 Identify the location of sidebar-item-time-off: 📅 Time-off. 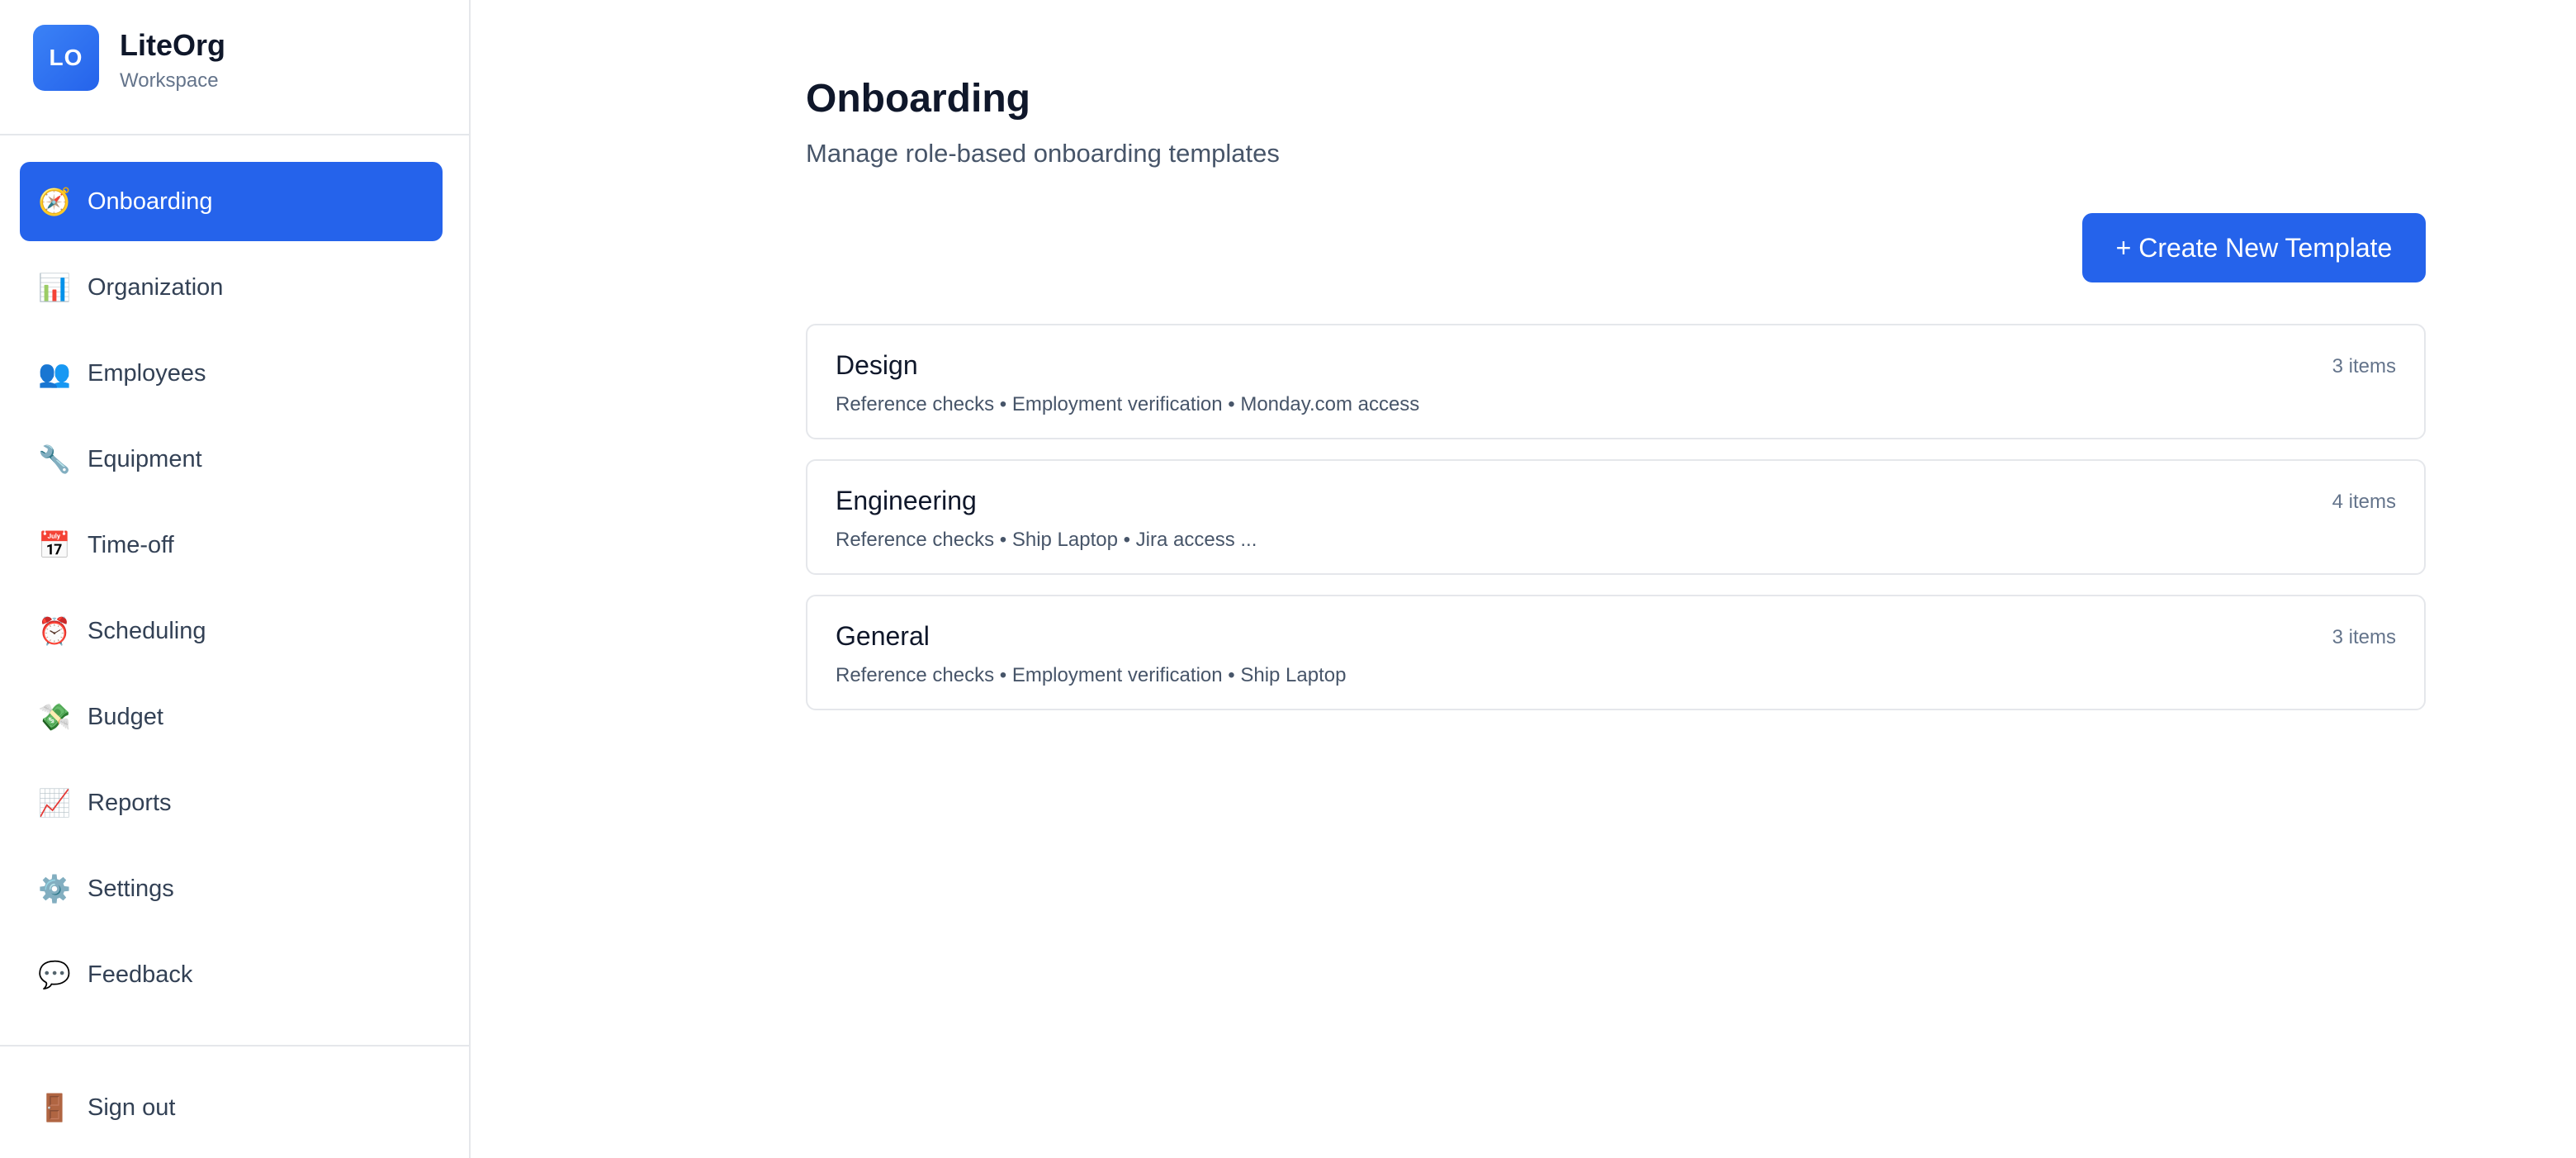
(231, 545).